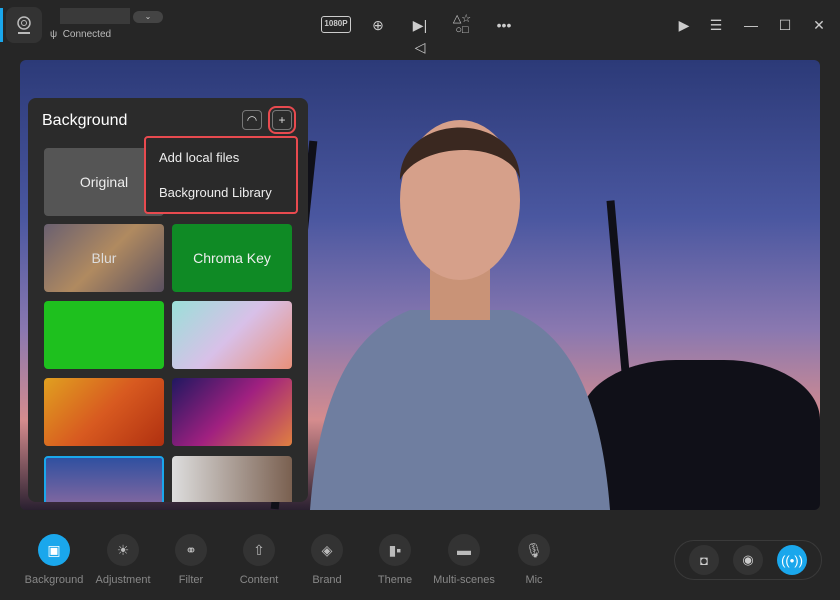  Describe the element at coordinates (232, 335) in the screenshot. I see `tile-pastel` at that location.